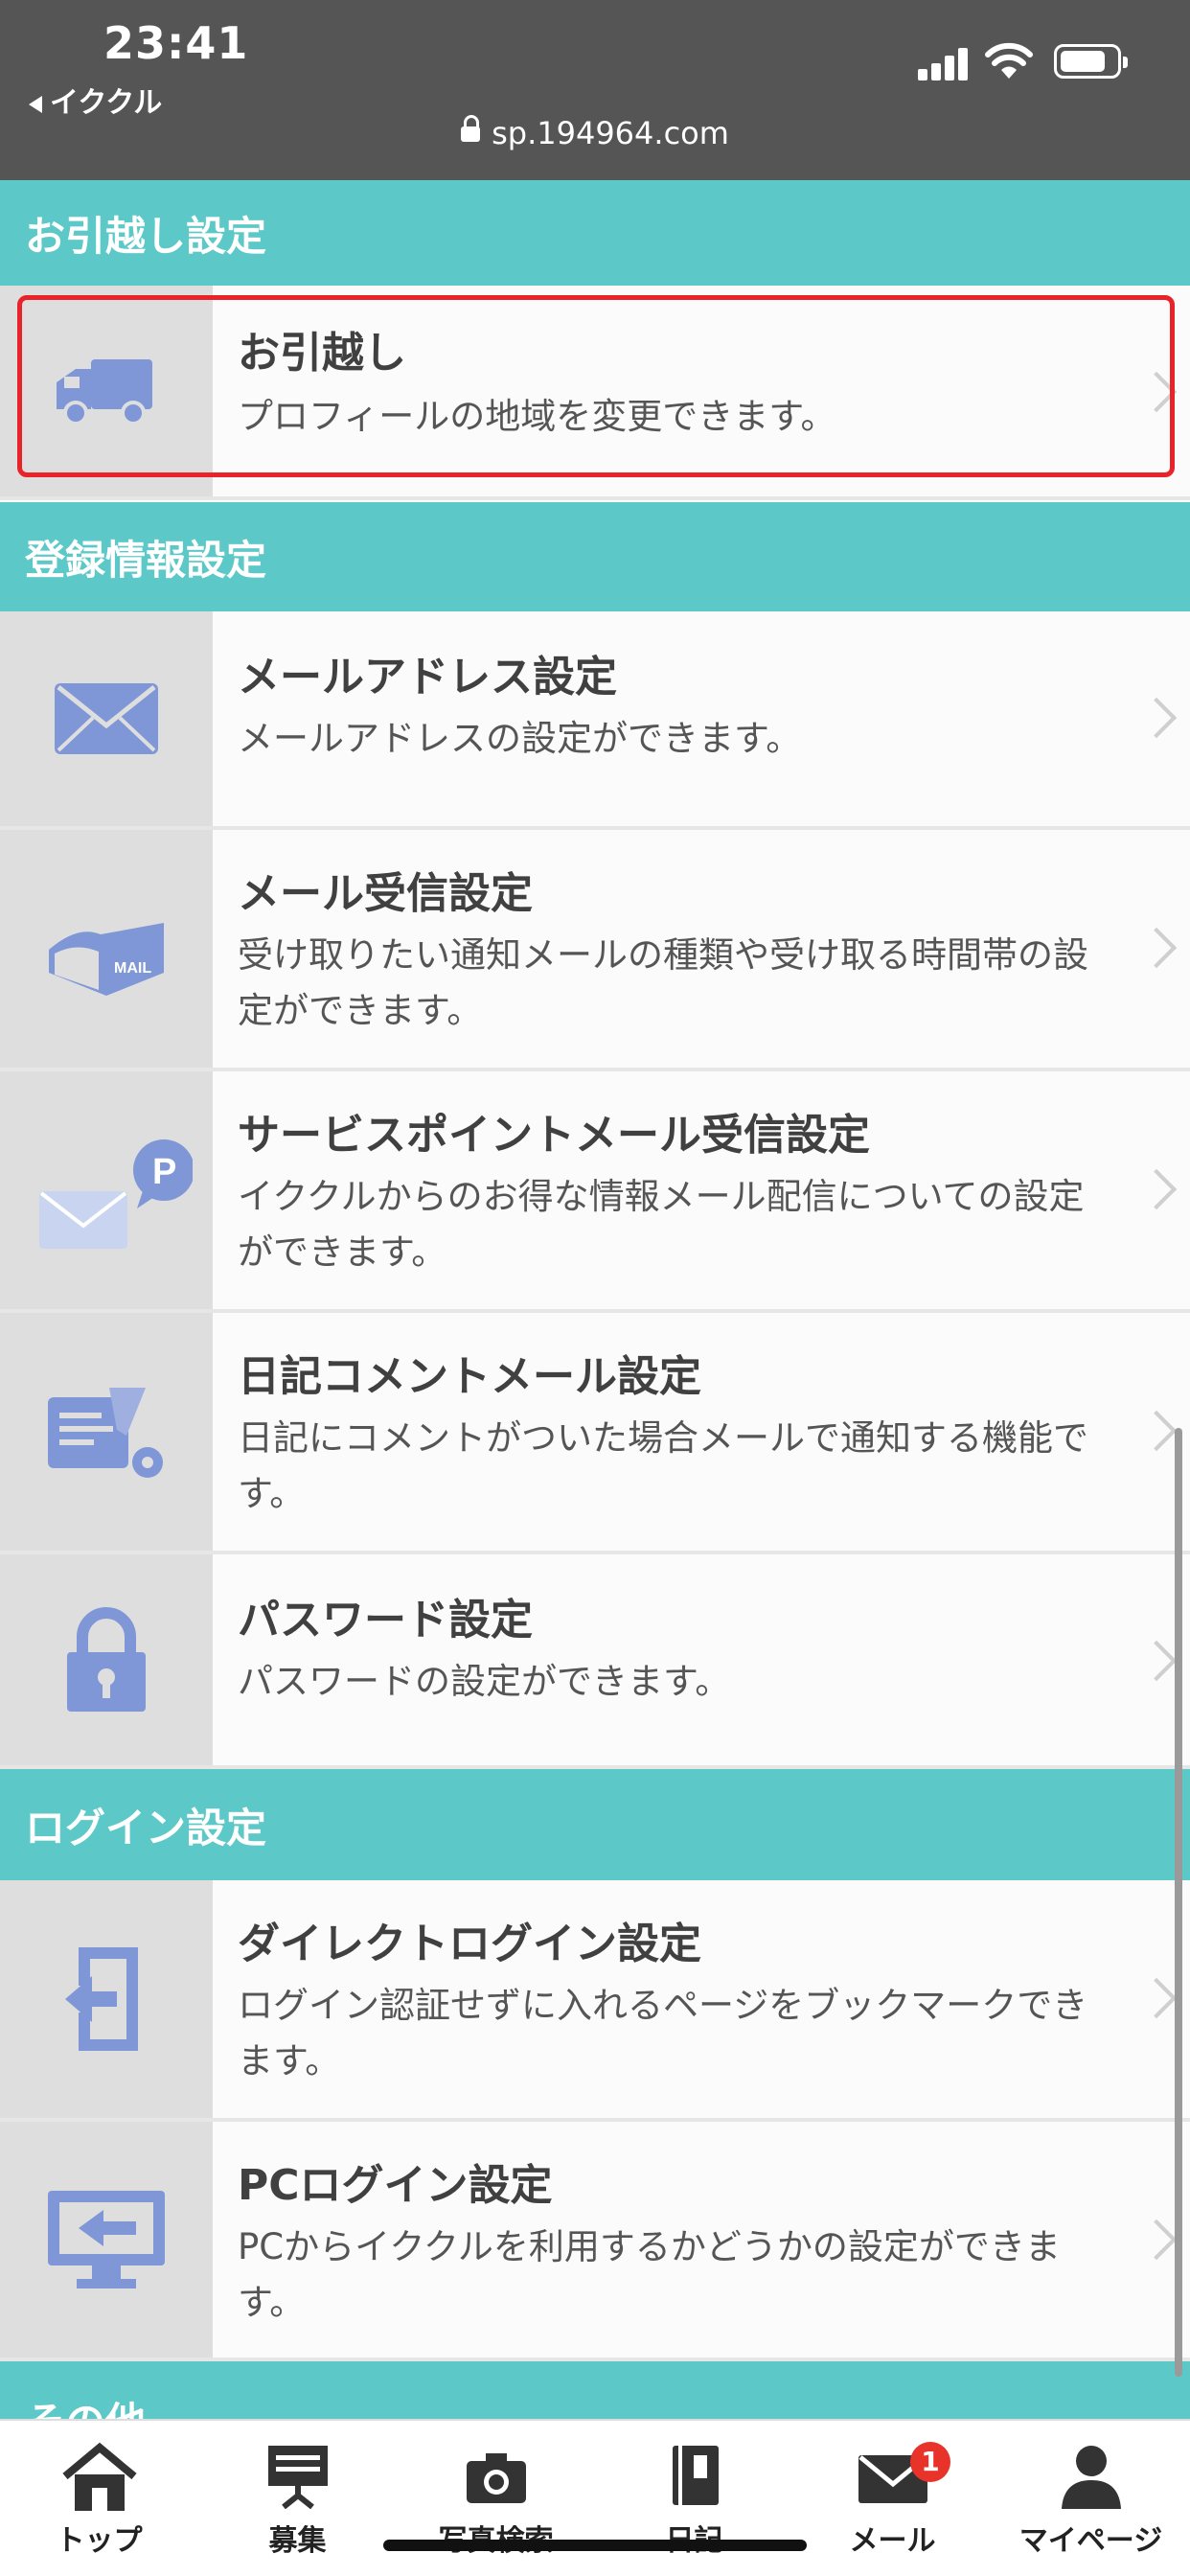 This screenshot has width=1190, height=2576. I want to click on nav-label: トップ, so click(99, 2541).